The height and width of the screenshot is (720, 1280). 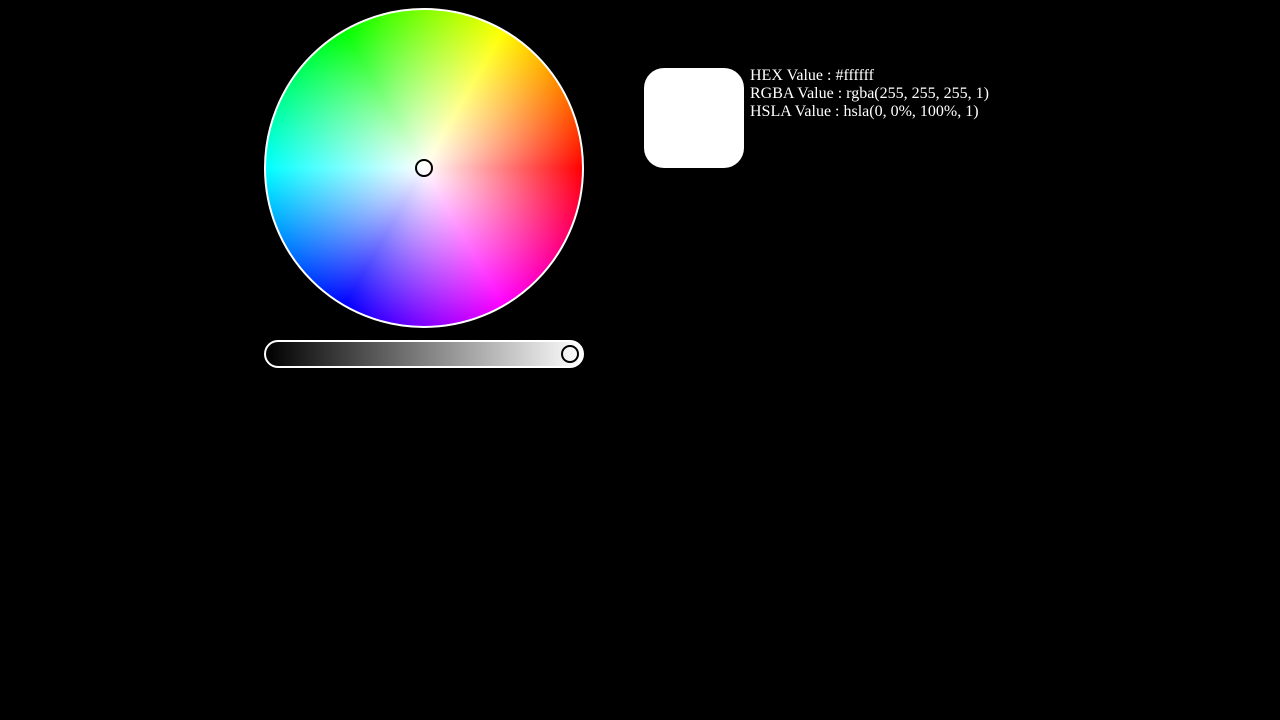 I want to click on hsla-value: HSLA Value : hsla(0, 0%, 100%, 1), so click(x=864, y=111).